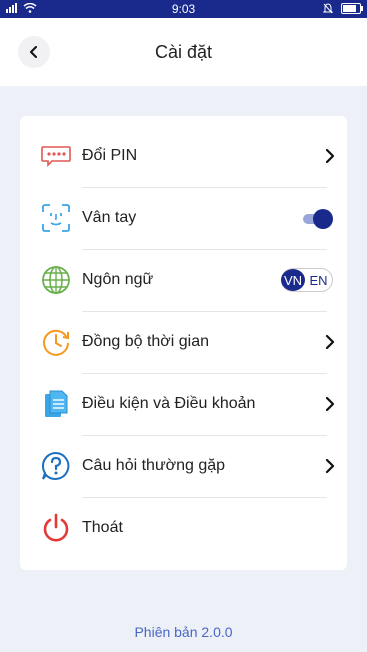 The image size is (367, 652). I want to click on globe-icon, so click(56, 280).